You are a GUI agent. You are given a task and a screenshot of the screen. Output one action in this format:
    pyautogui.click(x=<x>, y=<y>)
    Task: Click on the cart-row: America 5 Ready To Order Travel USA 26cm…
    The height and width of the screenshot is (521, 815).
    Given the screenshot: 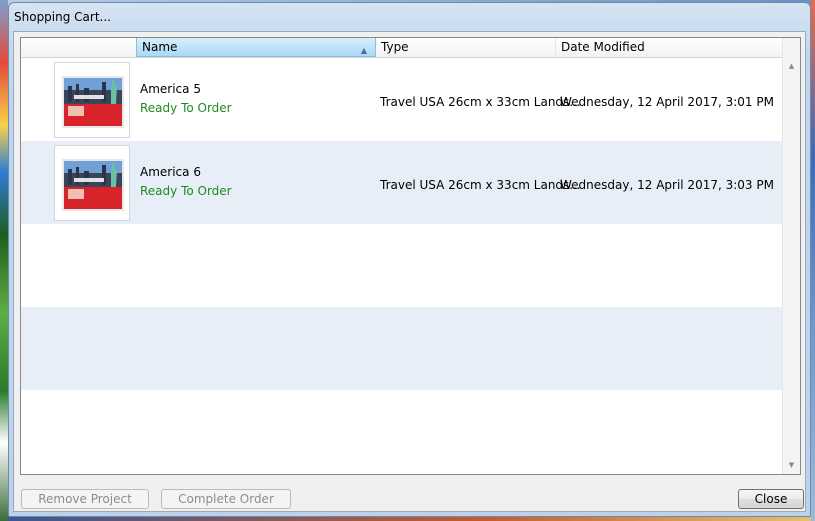 What is the action you would take?
    pyautogui.click(x=403, y=99)
    